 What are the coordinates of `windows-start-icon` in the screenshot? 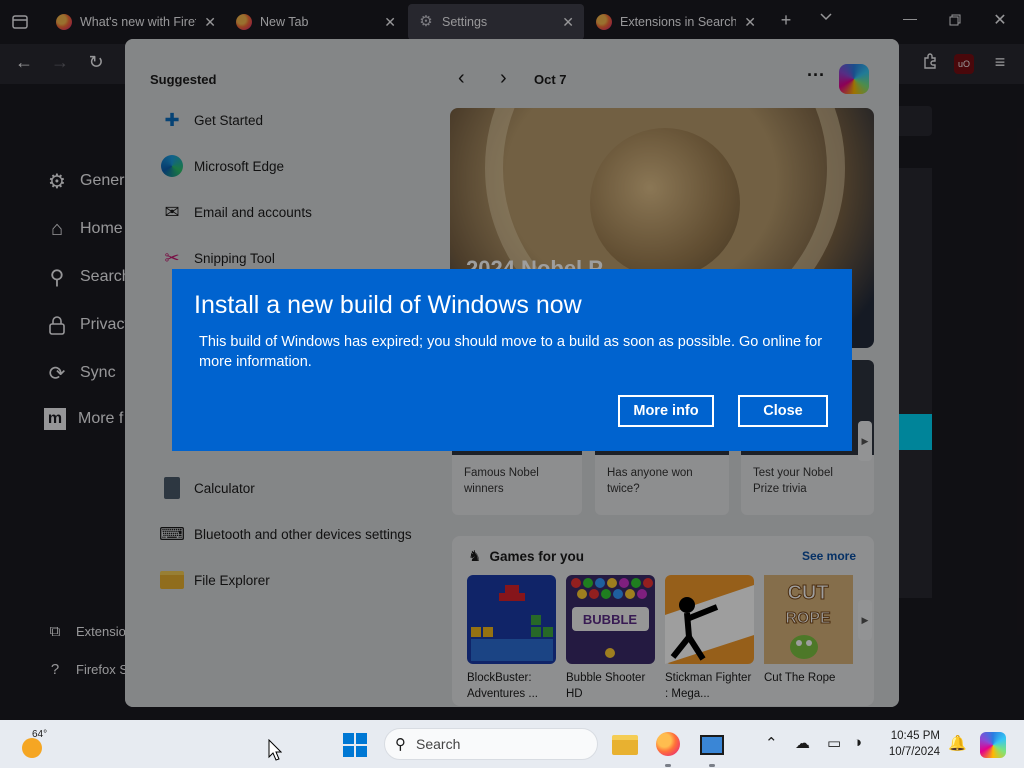 It's located at (355, 745).